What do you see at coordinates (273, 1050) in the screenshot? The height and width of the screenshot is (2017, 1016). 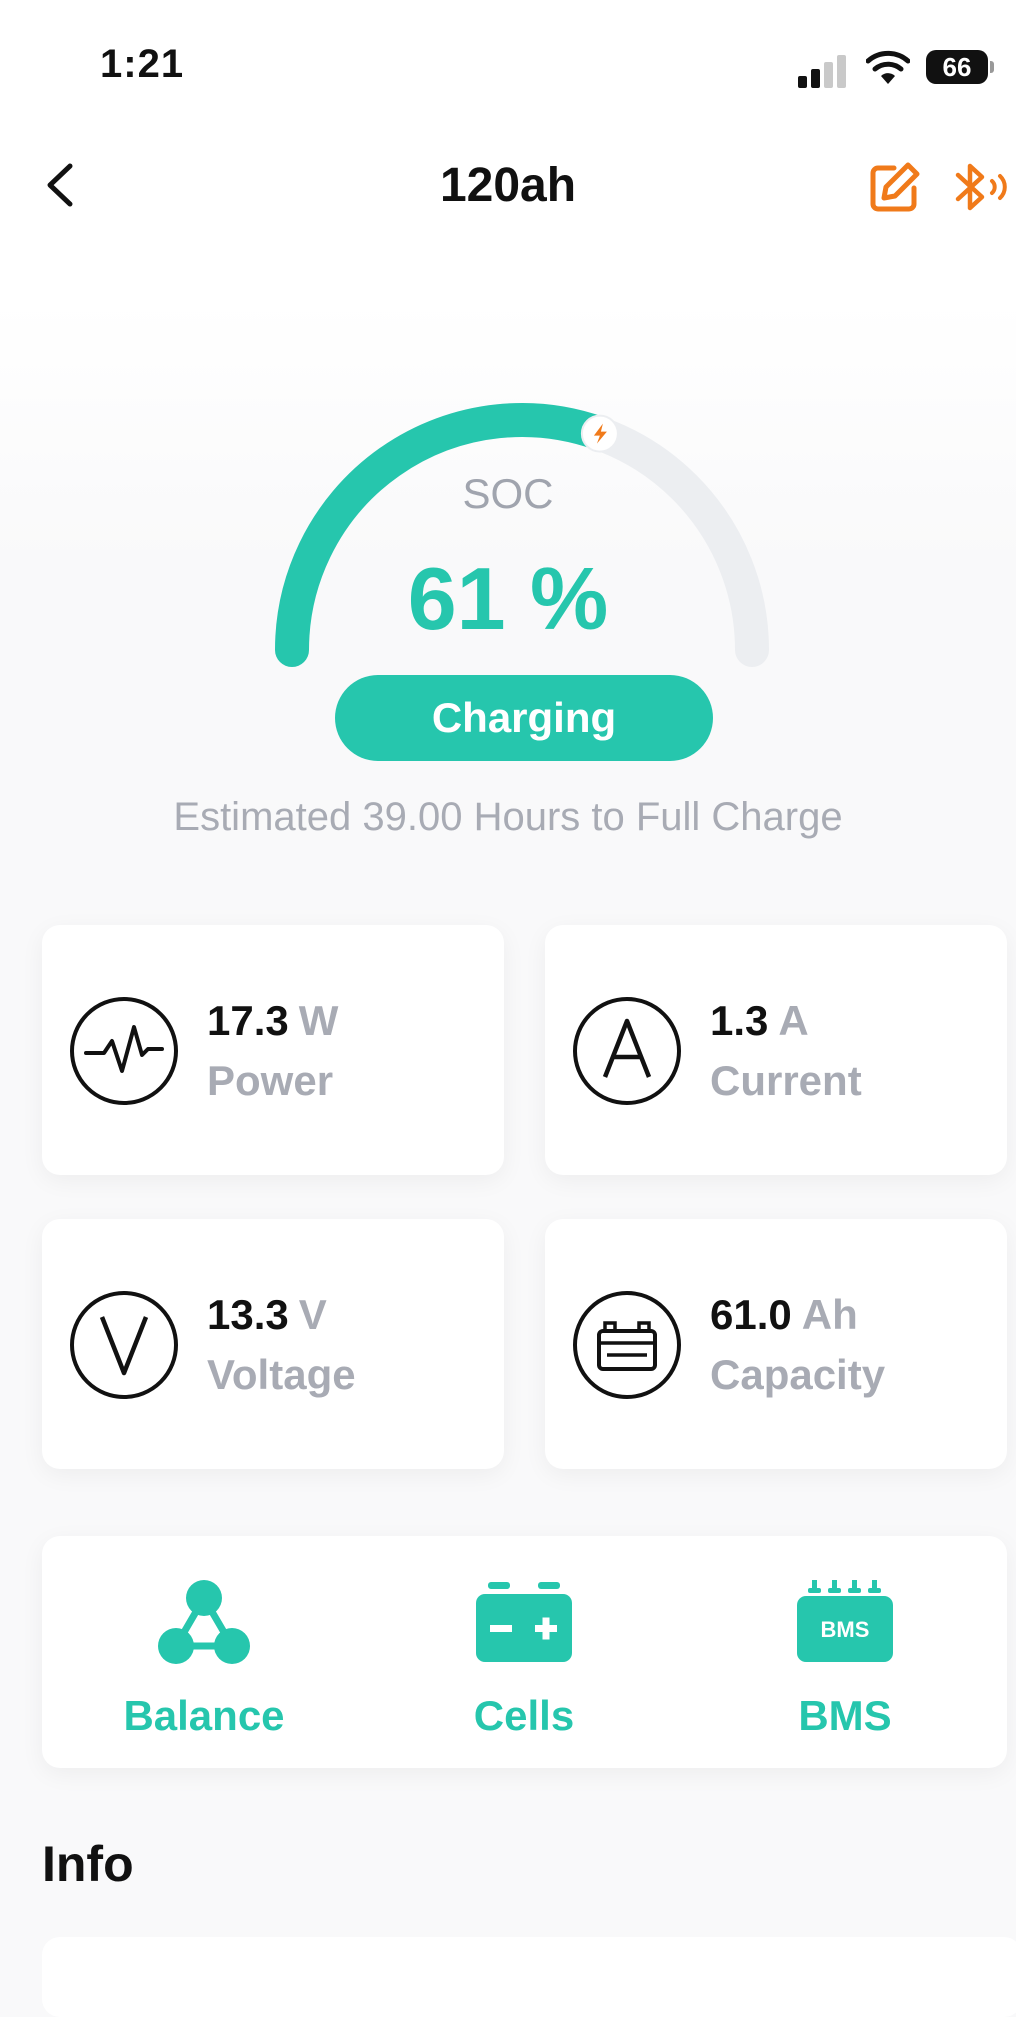 I see `power-card: 17.3 W Power` at bounding box center [273, 1050].